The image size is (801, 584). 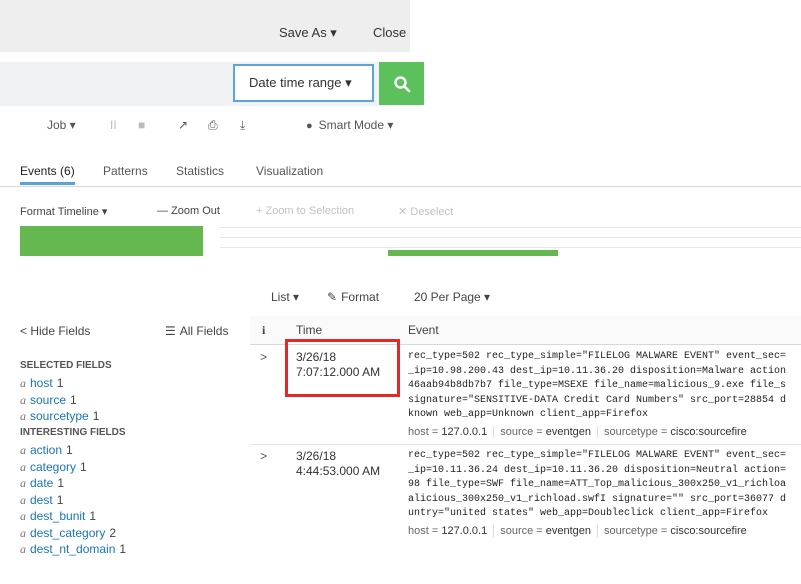 What do you see at coordinates (41, 500) in the screenshot?
I see `field-item-dest: a dest 1` at bounding box center [41, 500].